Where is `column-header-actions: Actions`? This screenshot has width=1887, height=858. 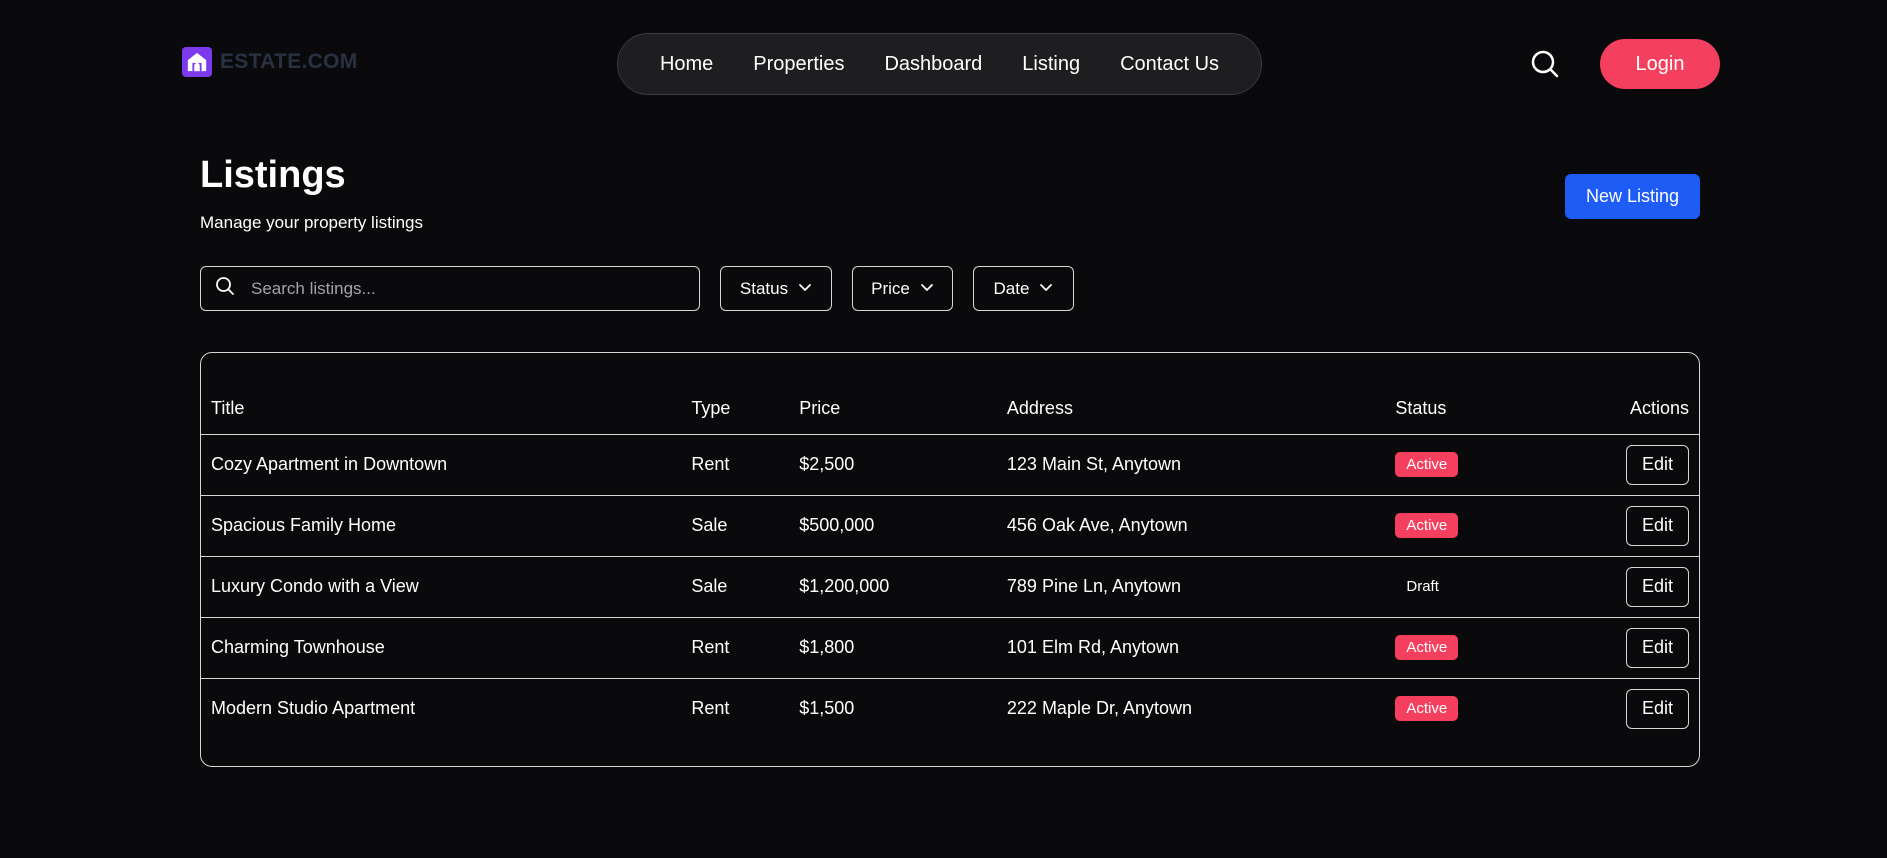
column-header-actions: Actions is located at coordinates (1637, 409).